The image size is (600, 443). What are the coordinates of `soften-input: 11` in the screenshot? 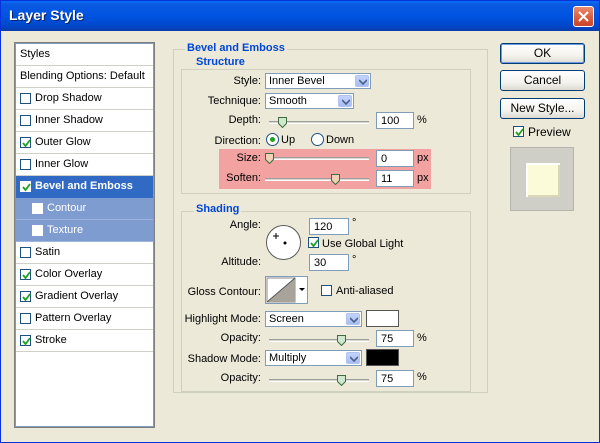 It's located at (395, 178).